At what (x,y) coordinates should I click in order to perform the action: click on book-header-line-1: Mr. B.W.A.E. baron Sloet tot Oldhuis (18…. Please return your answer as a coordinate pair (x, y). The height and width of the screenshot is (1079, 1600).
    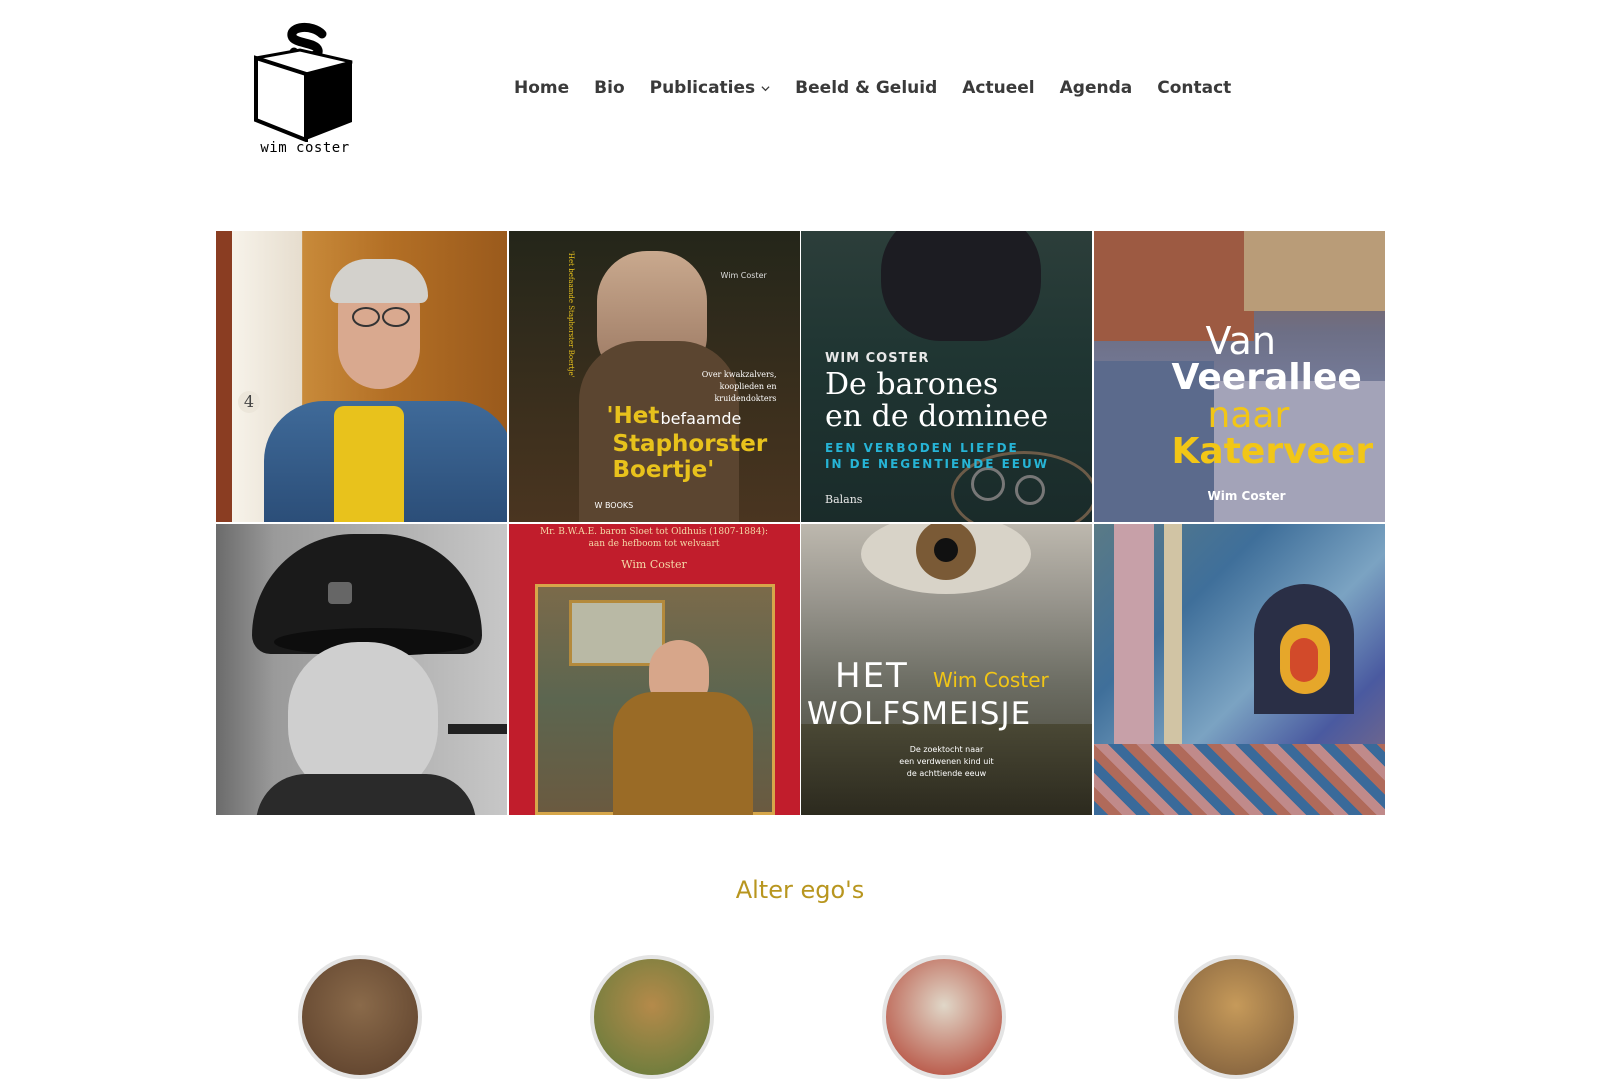
    Looking at the image, I should click on (654, 531).